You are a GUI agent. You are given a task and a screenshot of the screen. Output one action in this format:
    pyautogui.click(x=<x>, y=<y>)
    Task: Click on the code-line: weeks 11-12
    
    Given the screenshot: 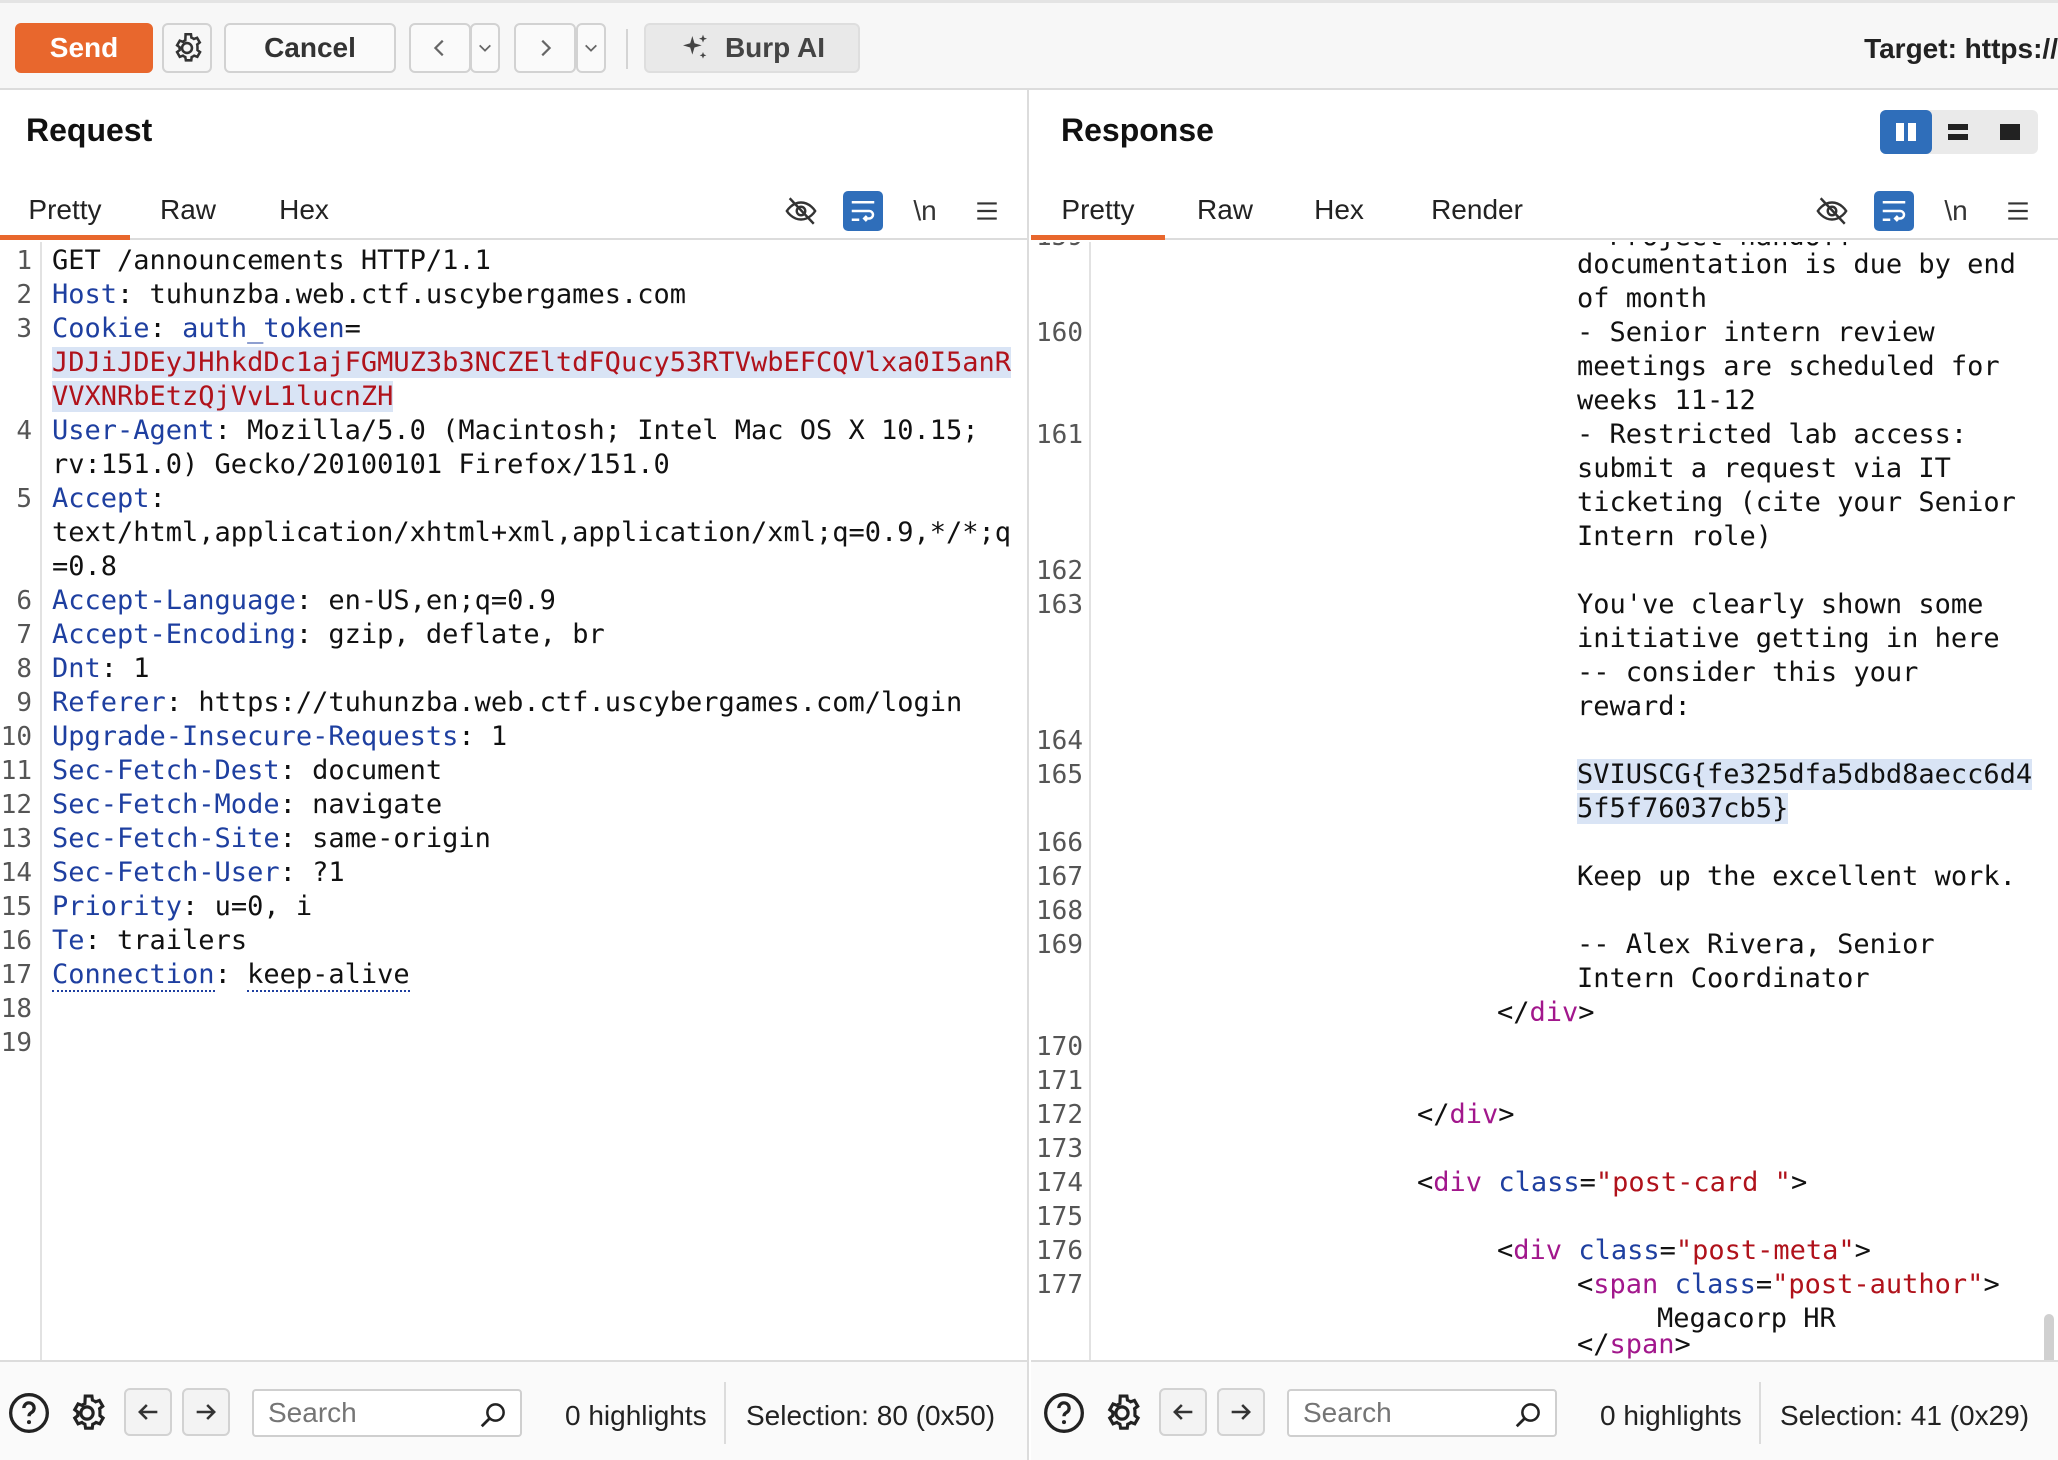 What is the action you would take?
    pyautogui.click(x=1666, y=401)
    